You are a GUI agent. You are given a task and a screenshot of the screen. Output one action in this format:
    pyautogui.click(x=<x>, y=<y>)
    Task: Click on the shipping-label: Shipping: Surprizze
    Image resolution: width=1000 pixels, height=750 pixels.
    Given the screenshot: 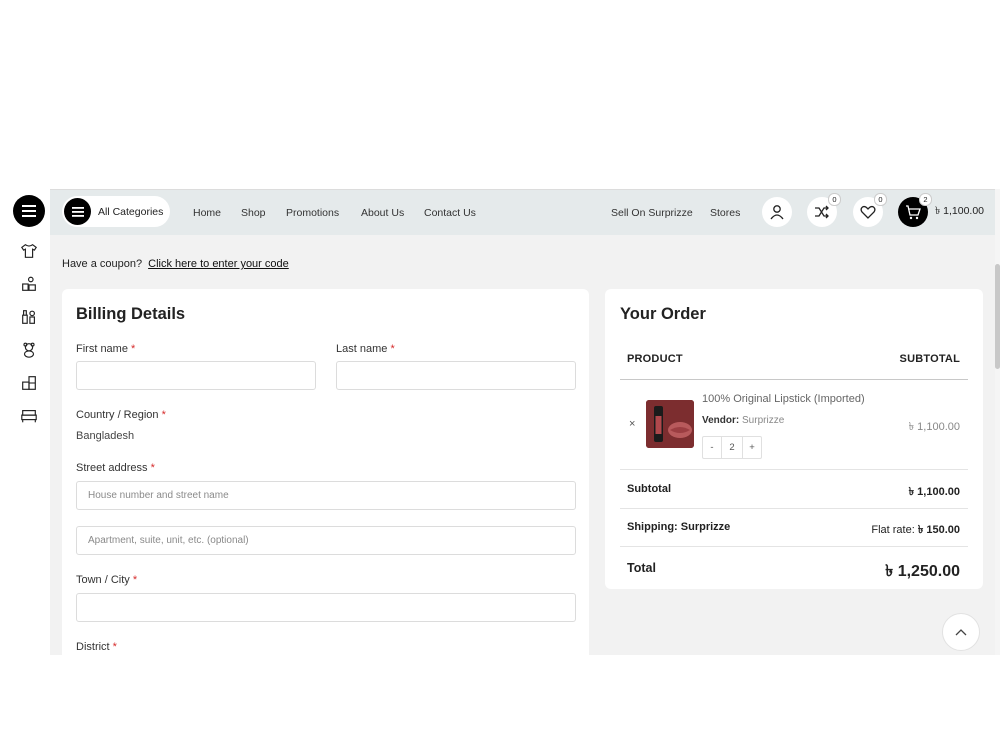 What is the action you would take?
    pyautogui.click(x=679, y=527)
    